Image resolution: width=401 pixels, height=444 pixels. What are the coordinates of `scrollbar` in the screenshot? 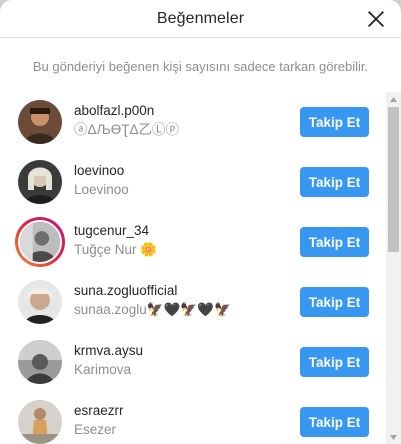 It's located at (393, 268).